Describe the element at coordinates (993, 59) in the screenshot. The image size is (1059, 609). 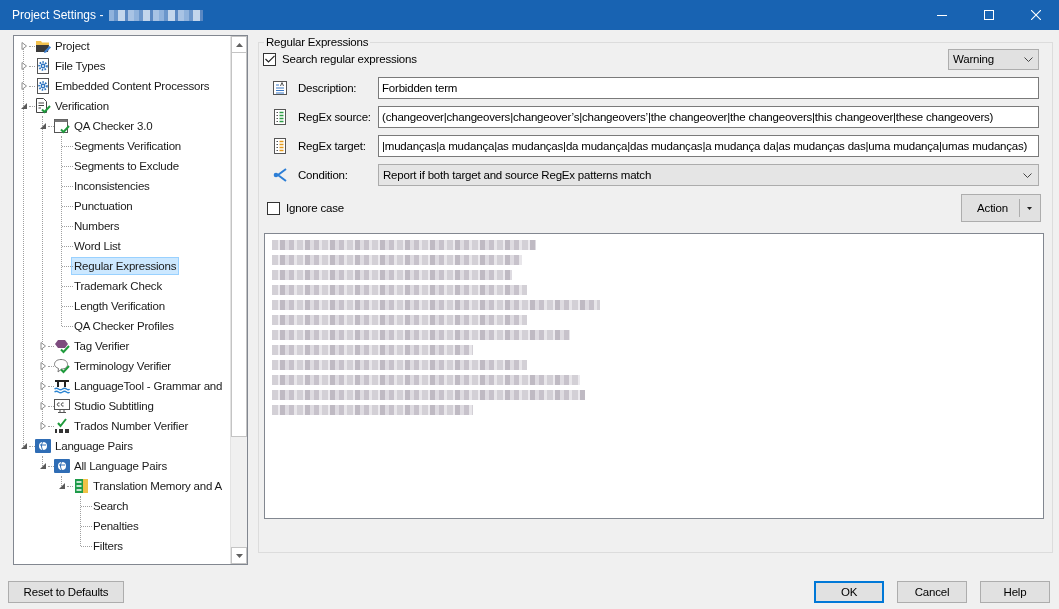
I see `severity-dropdown: Warning` at that location.